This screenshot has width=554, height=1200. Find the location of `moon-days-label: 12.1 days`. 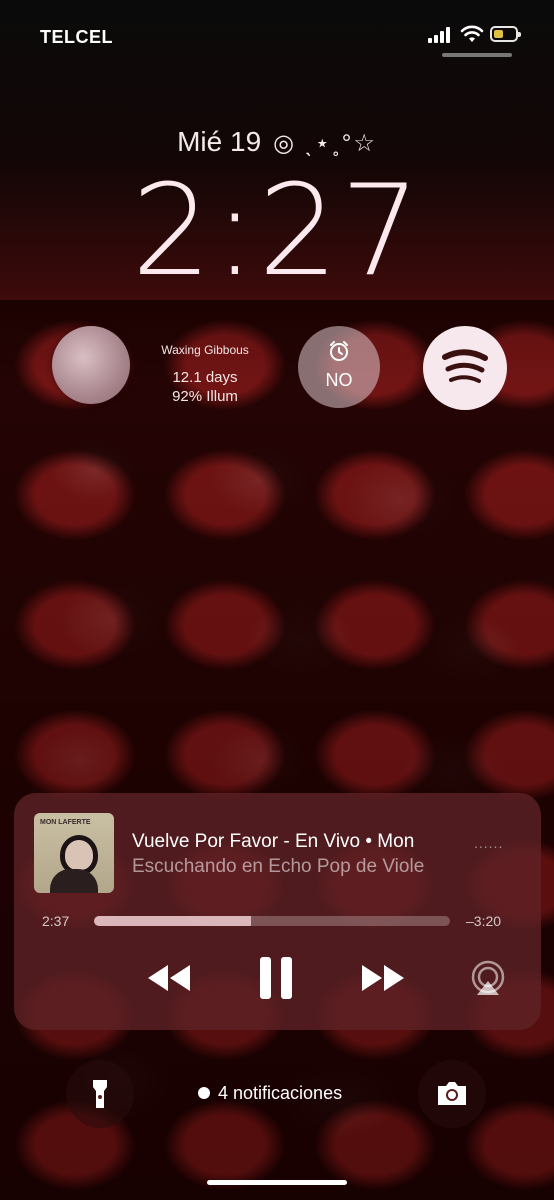

moon-days-label: 12.1 days is located at coordinates (205, 377).